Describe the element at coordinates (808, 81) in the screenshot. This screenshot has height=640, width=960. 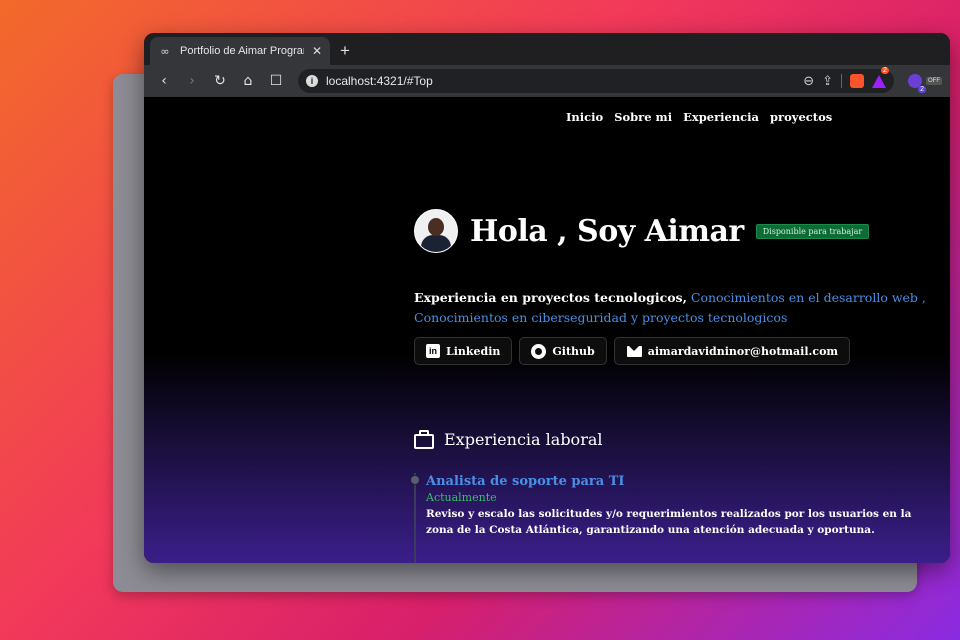
I see `zoom-icon: ⊖` at that location.